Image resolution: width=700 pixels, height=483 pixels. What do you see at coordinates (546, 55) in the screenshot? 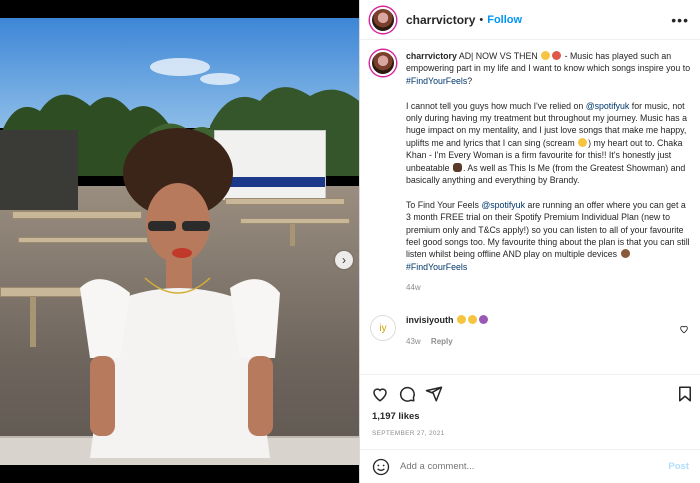
I see `smiling-face-icon` at bounding box center [546, 55].